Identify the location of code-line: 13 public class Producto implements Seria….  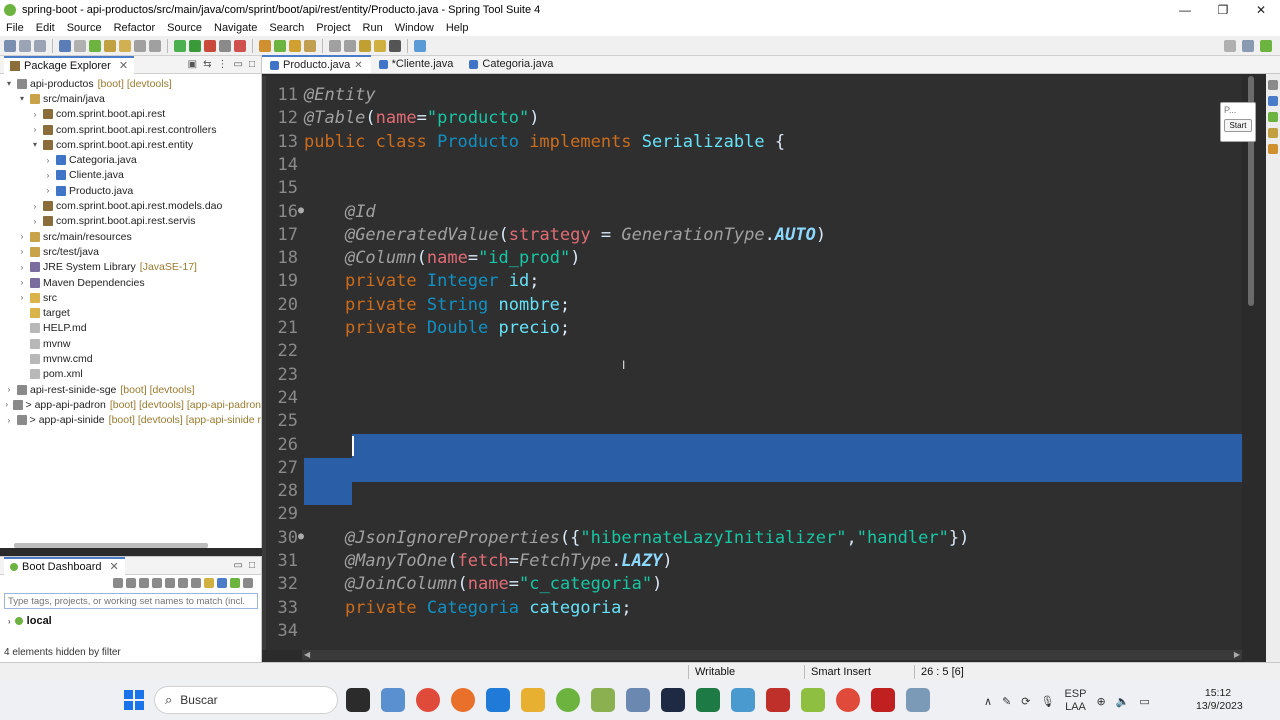
(752, 142).